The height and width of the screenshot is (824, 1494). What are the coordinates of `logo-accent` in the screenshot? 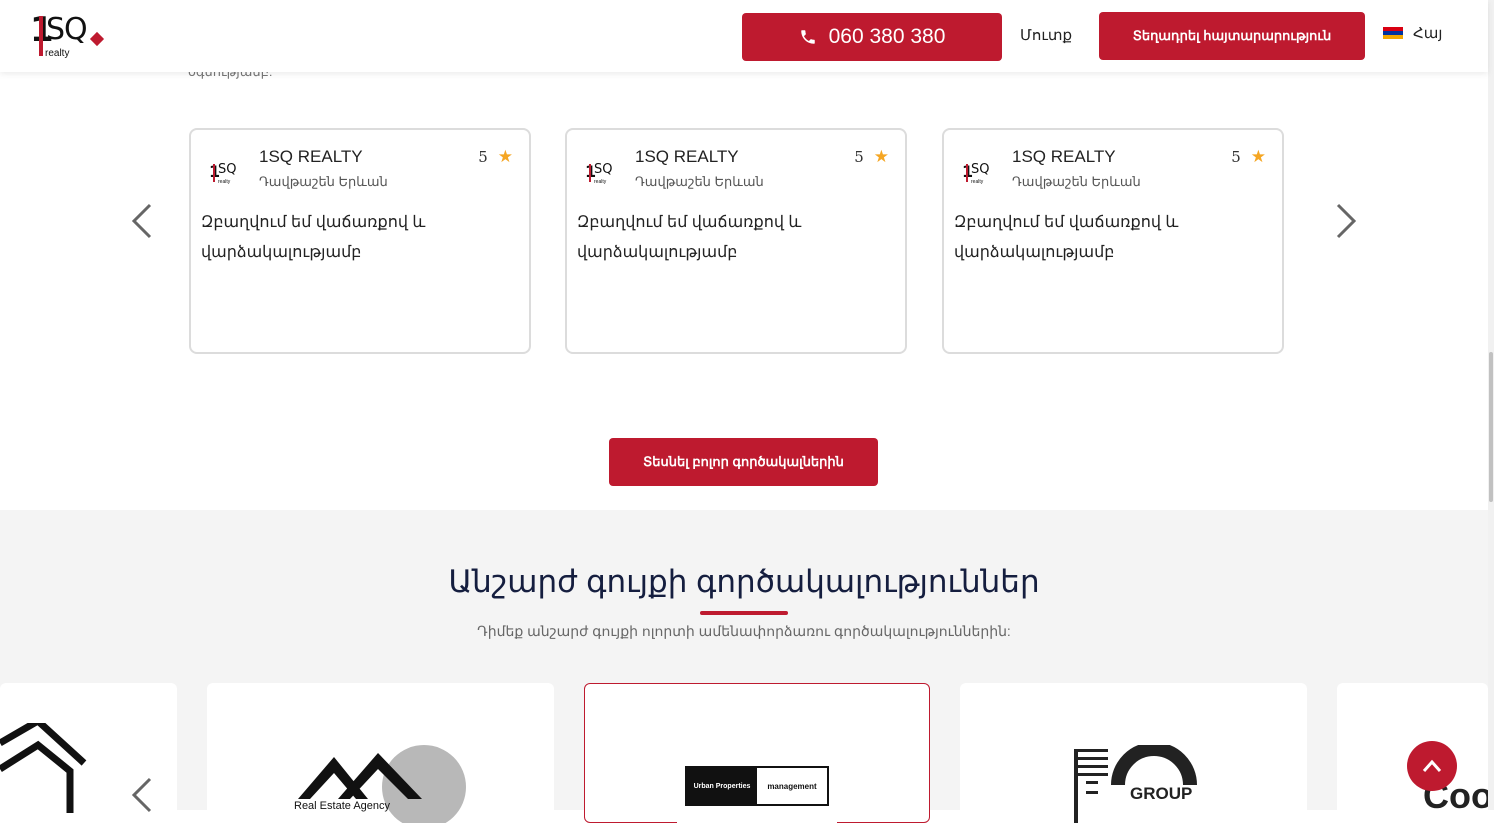 It's located at (97, 39).